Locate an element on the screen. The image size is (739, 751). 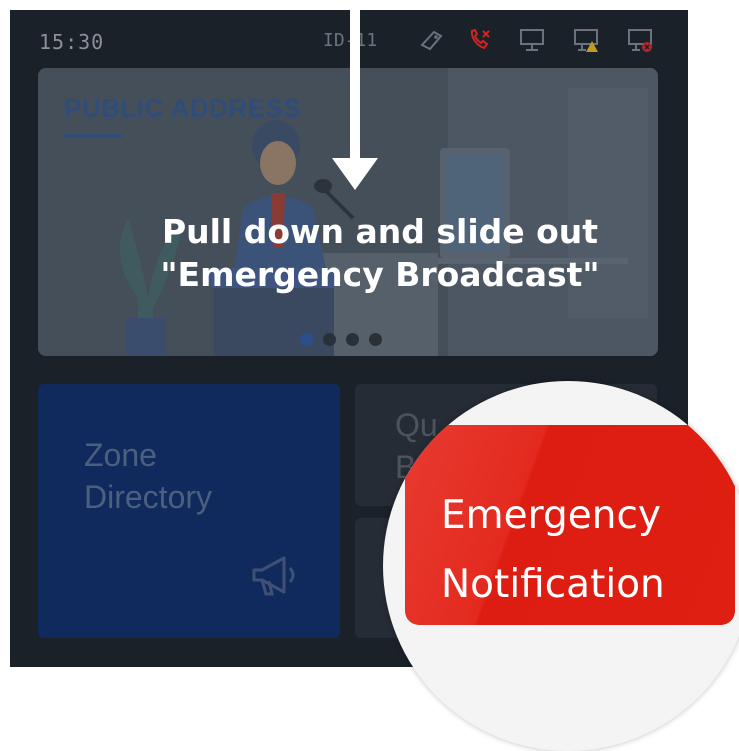
banner-title: PUBLIC ADDRESS is located at coordinates (183, 108).